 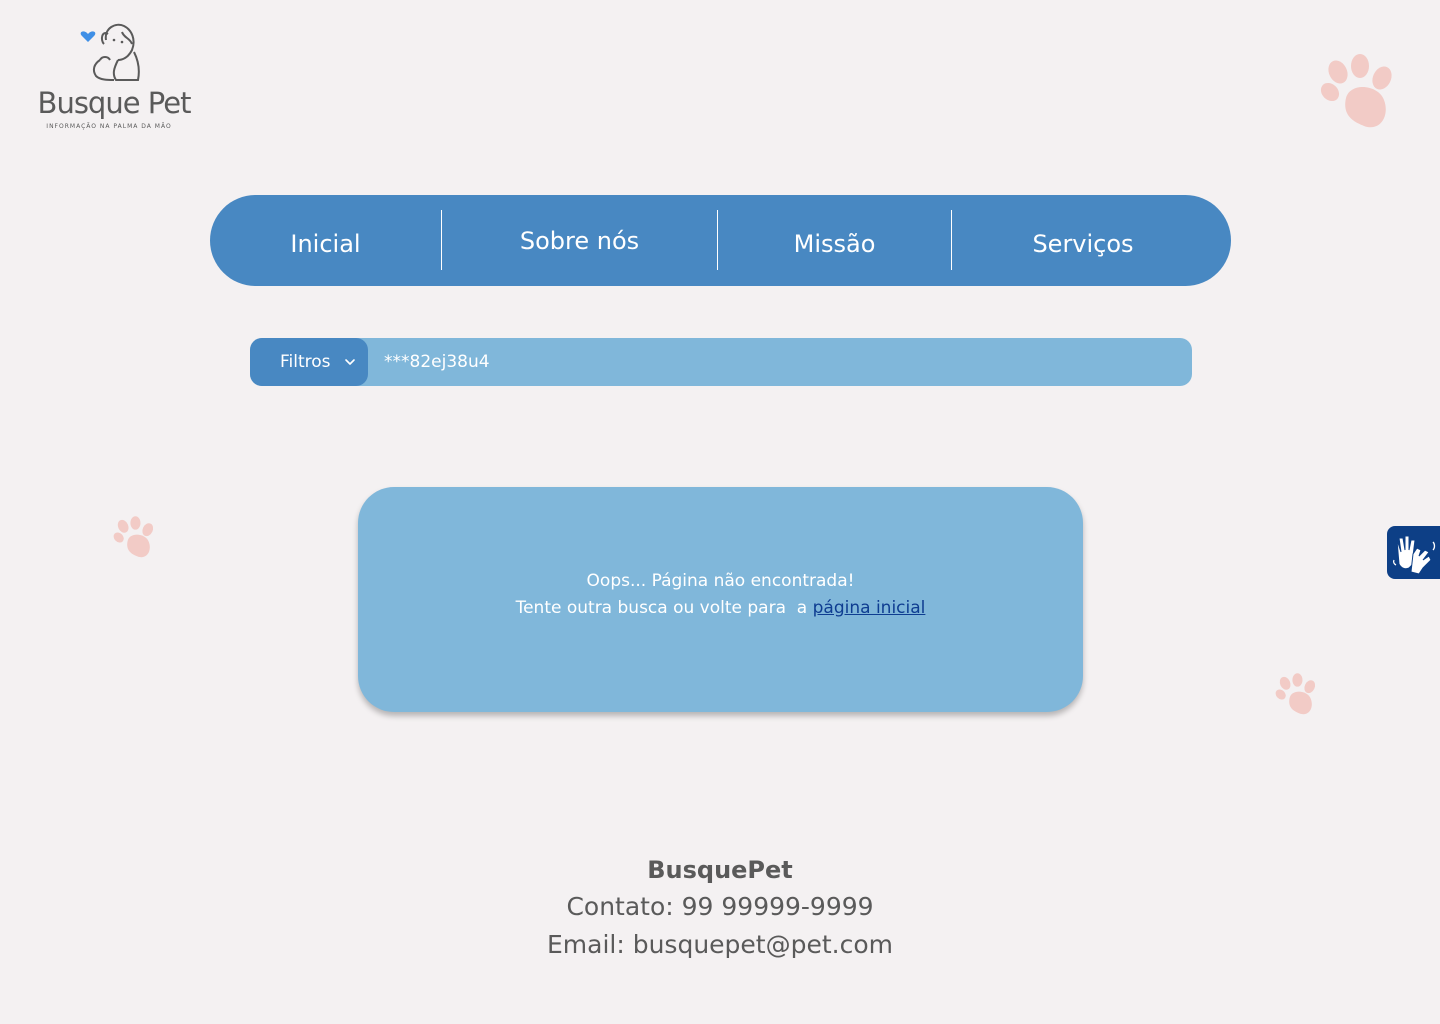 I want to click on nav-item-inicial: Inicial, so click(x=325, y=240).